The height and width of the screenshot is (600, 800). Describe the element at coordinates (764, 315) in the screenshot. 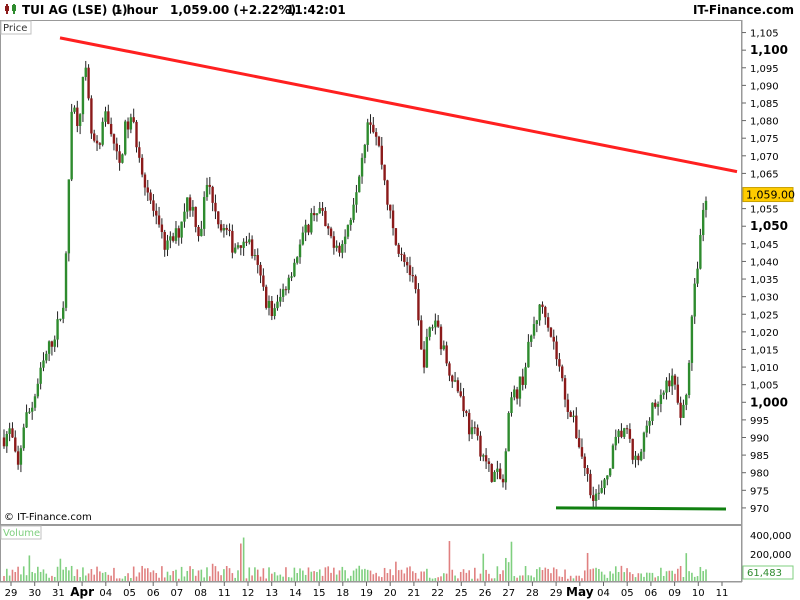

I see `y-tick-label: 1,025` at that location.